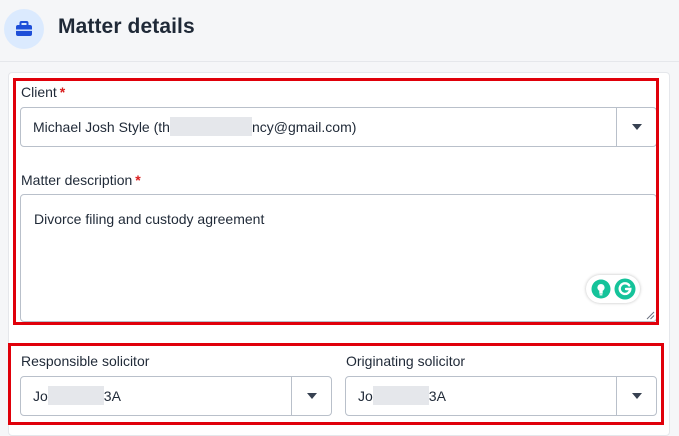 The width and height of the screenshot is (679, 436). Describe the element at coordinates (85, 361) in the screenshot. I see `responsible-solicitor-label: Responsible solicitor` at that location.